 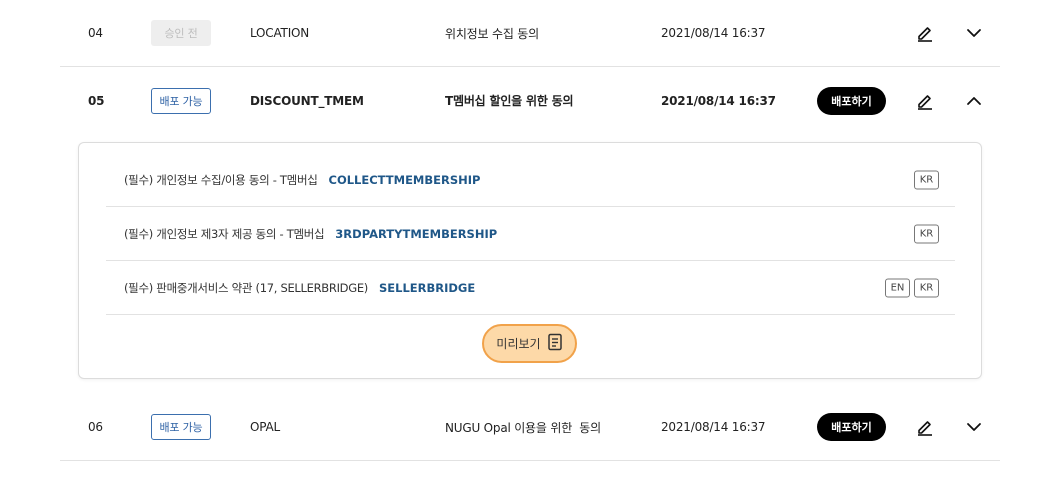 What do you see at coordinates (897, 287) in the screenshot?
I see `language-tag: EN` at bounding box center [897, 287].